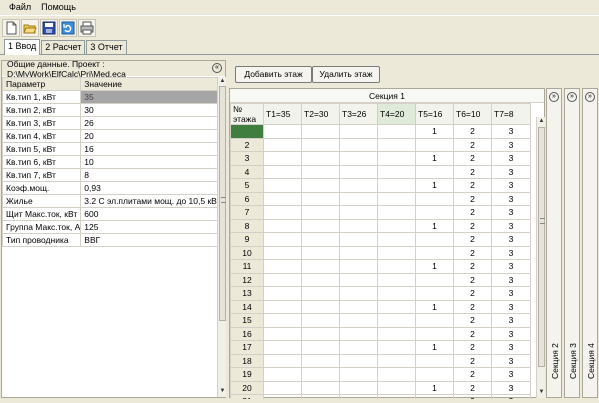 The width and height of the screenshot is (599, 403). I want to click on parameter-value: 125, so click(151, 227).